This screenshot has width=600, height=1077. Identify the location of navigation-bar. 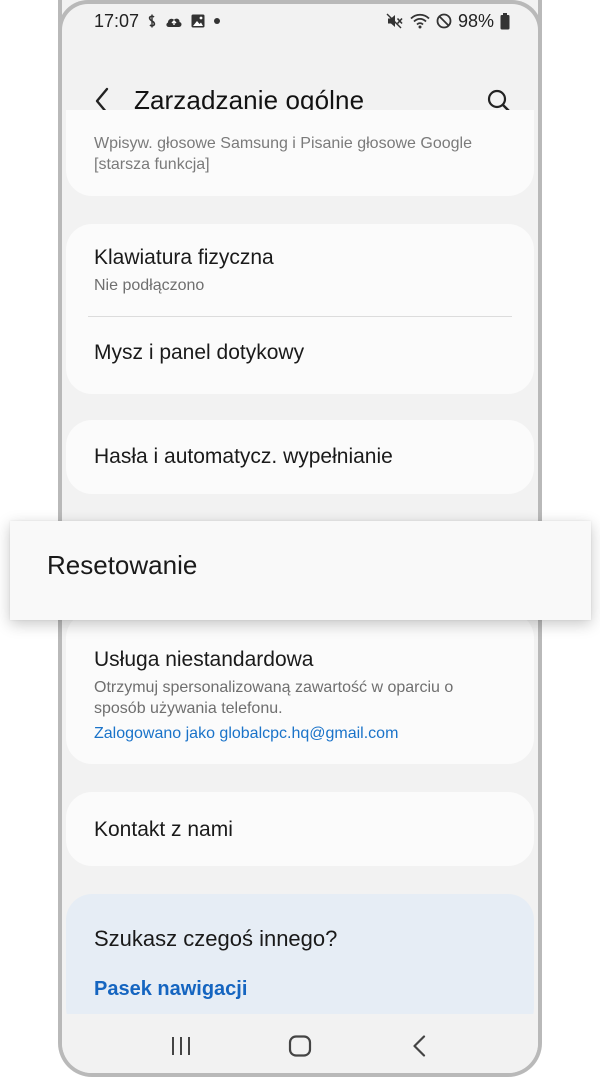
(300, 1043).